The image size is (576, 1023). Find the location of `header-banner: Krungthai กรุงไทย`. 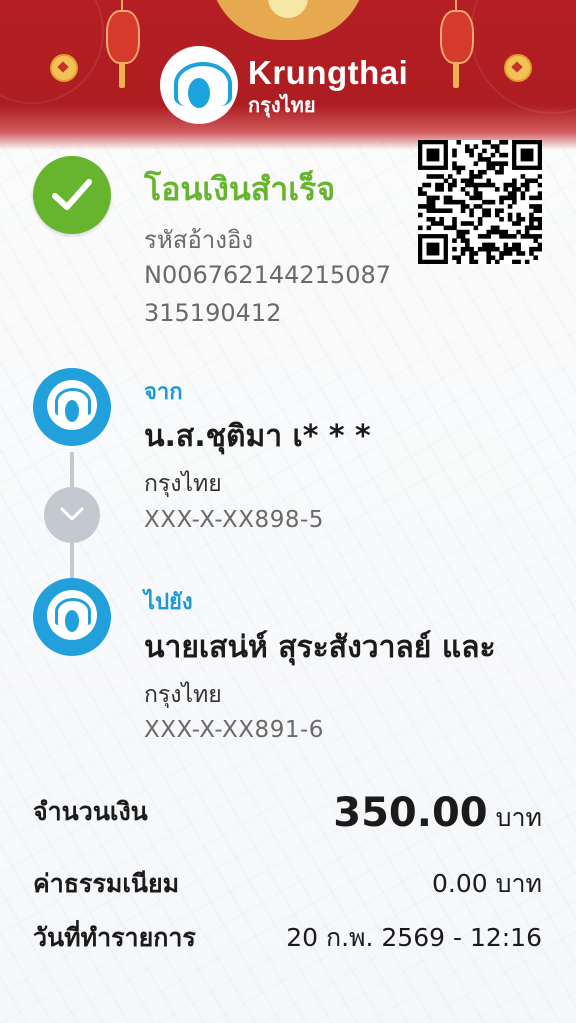

header-banner: Krungthai กรุงไทย is located at coordinates (288, 75).